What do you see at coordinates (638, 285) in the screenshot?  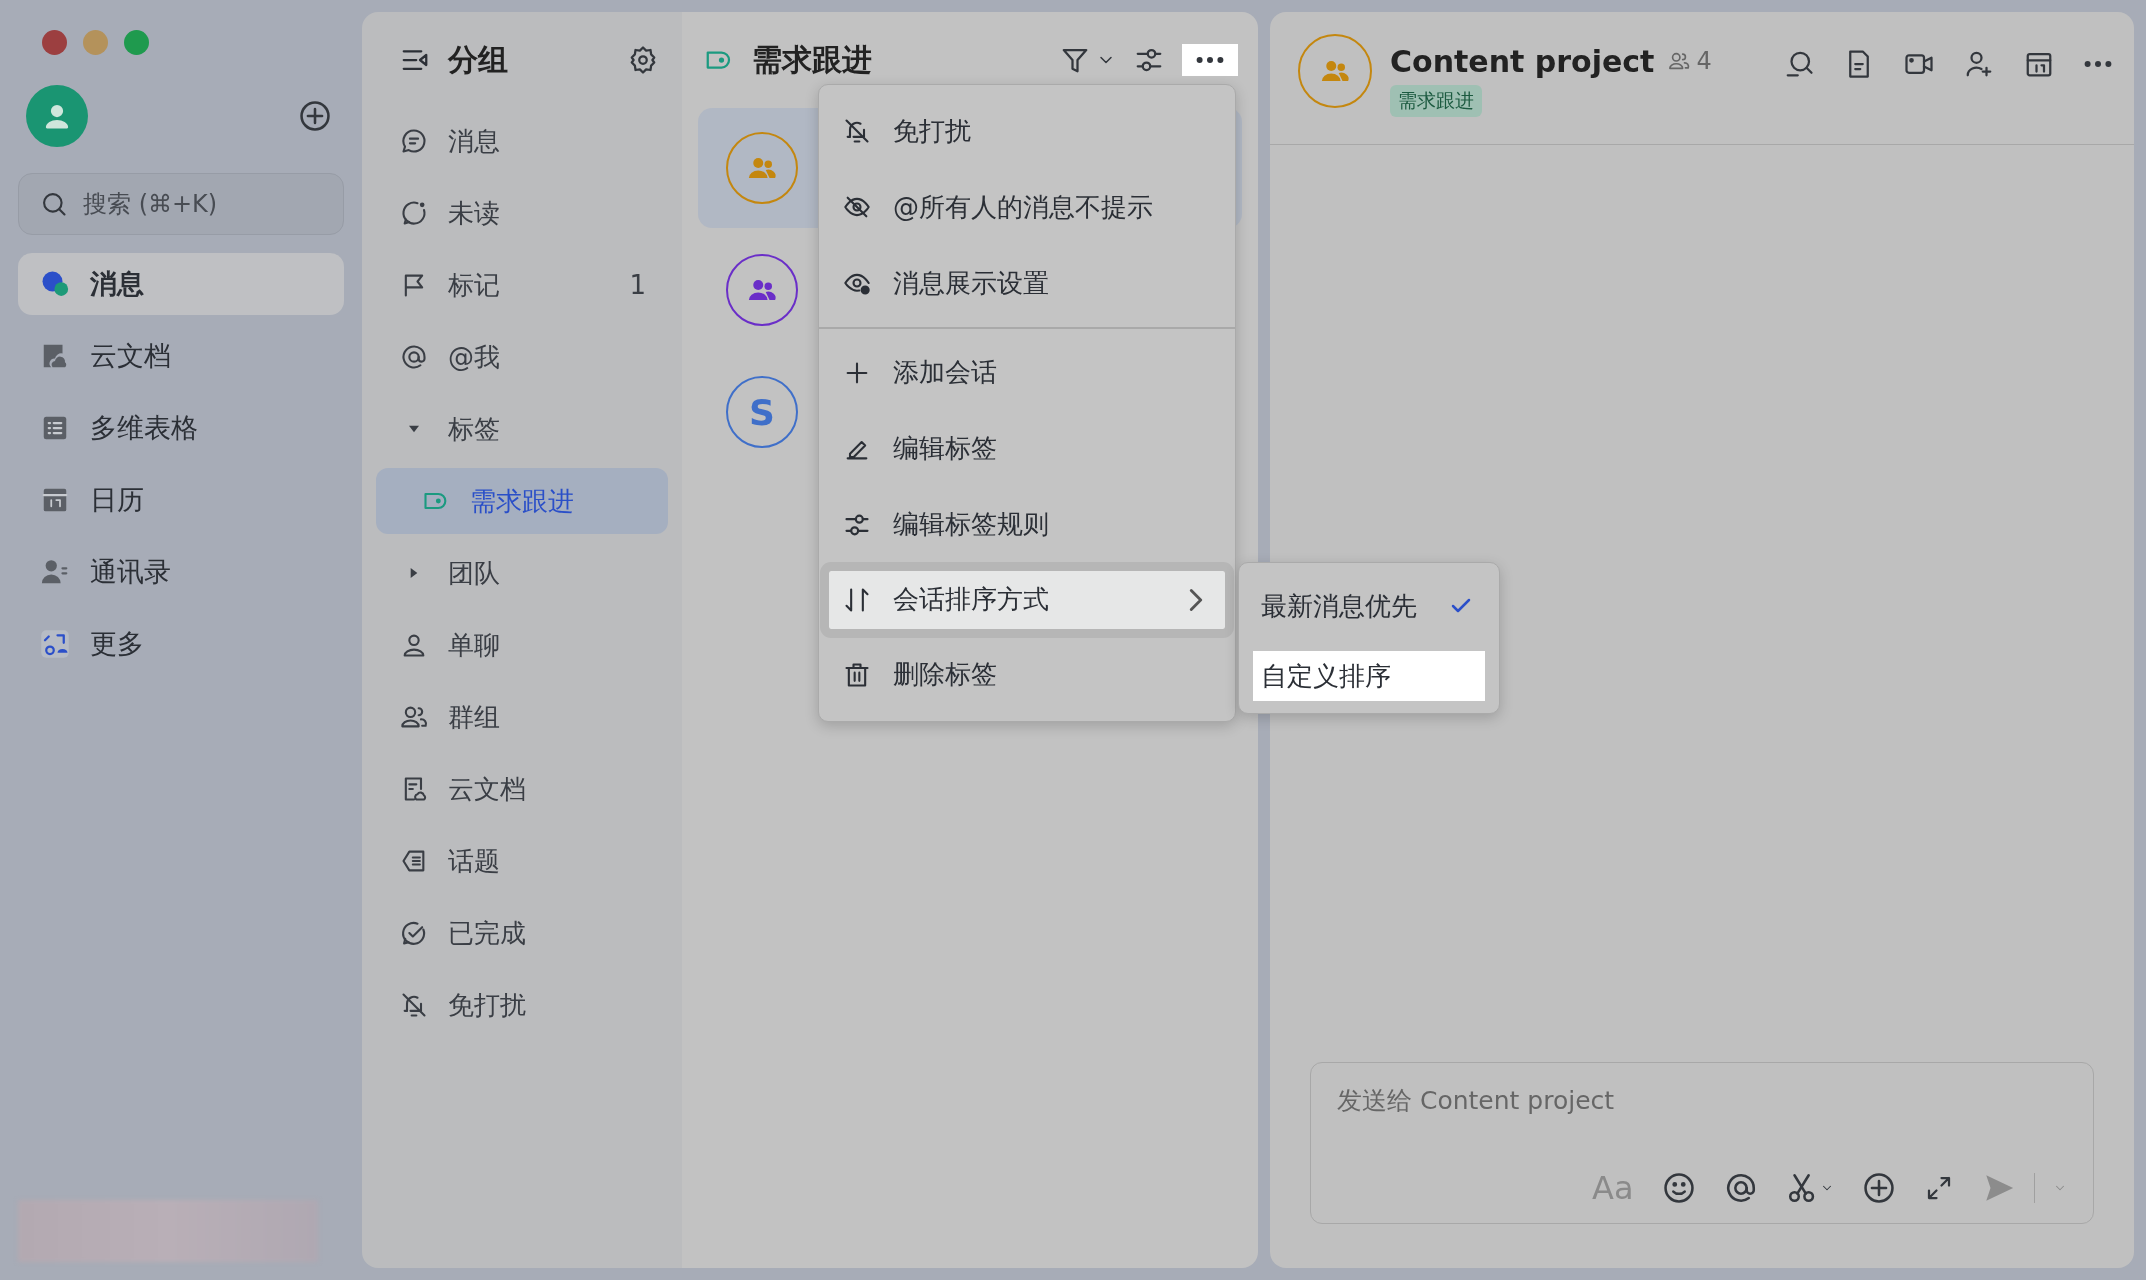 I see `item-count: 1` at bounding box center [638, 285].